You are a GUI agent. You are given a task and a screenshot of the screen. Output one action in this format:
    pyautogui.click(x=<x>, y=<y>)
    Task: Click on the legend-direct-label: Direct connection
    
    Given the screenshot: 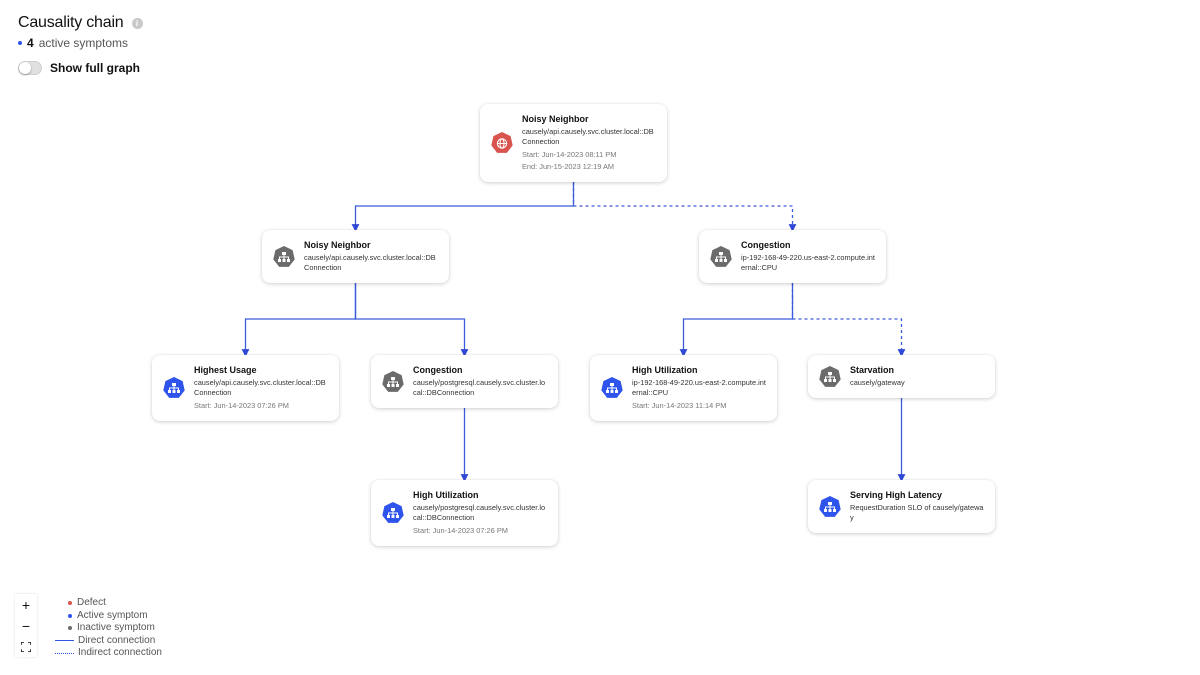 What is the action you would take?
    pyautogui.click(x=117, y=640)
    